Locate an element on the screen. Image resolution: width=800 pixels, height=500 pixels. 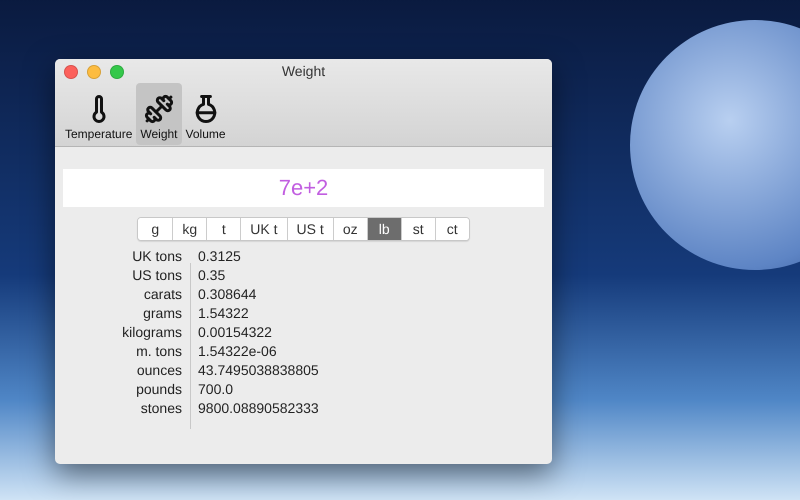
unit-value: 0.308644 is located at coordinates (227, 294).